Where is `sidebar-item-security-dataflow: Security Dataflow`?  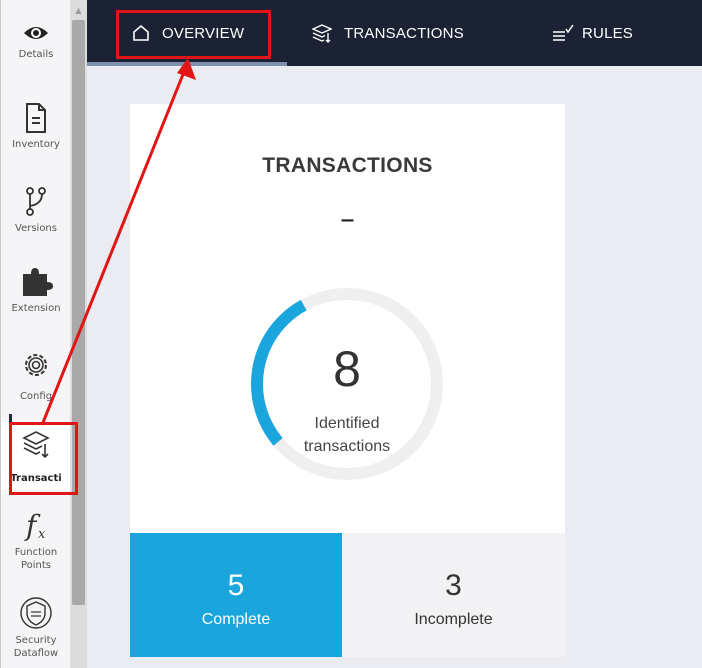
sidebar-item-security-dataflow: Security Dataflow is located at coordinates (36, 628).